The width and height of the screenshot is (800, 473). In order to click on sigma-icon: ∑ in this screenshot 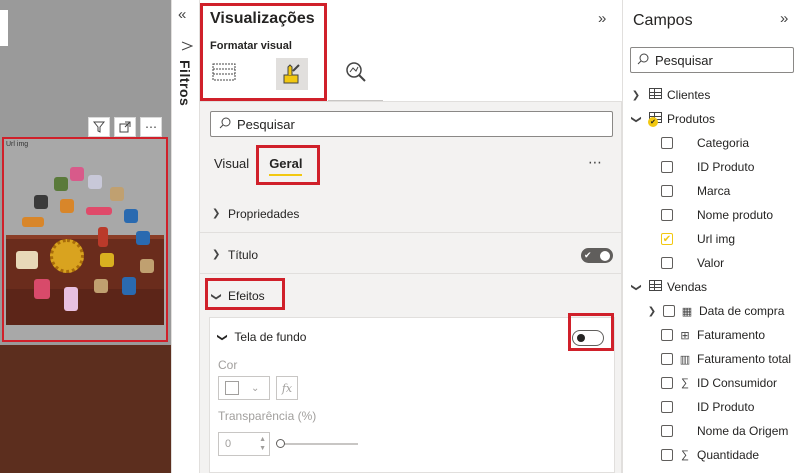, I will do `click(685, 455)`.